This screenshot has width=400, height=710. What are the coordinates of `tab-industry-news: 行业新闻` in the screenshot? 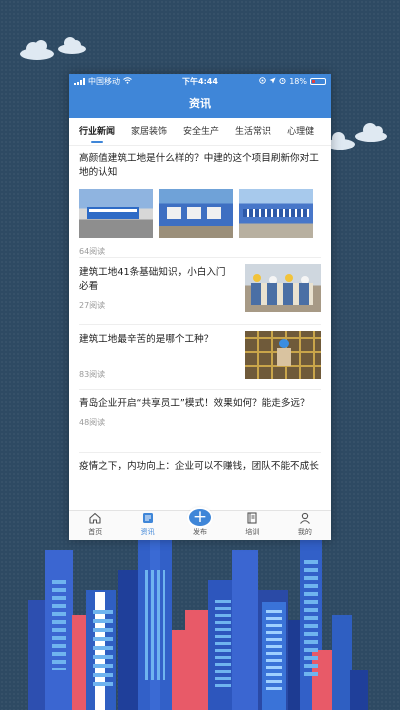 It's located at (97, 132).